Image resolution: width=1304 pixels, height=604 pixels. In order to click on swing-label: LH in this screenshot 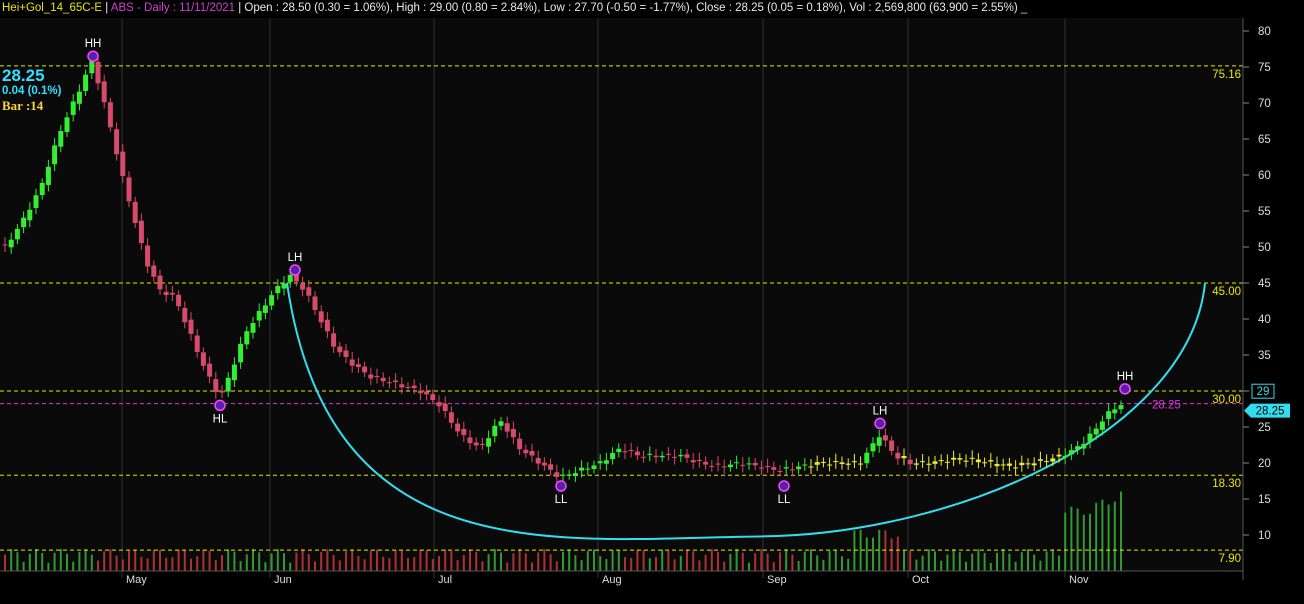, I will do `click(880, 411)`.